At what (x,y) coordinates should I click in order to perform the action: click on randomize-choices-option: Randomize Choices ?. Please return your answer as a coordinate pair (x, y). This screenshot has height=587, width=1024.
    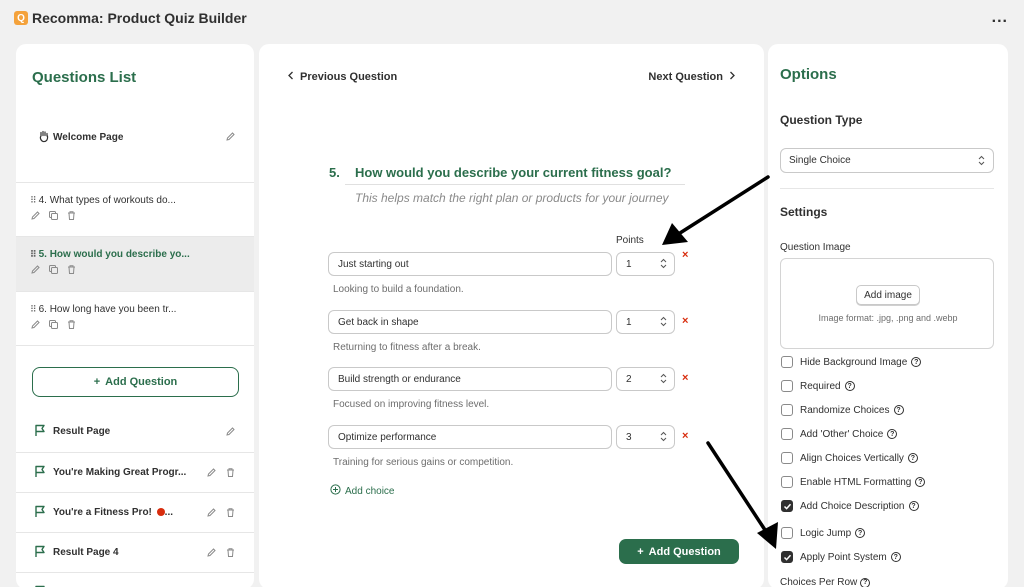
    Looking at the image, I should click on (842, 410).